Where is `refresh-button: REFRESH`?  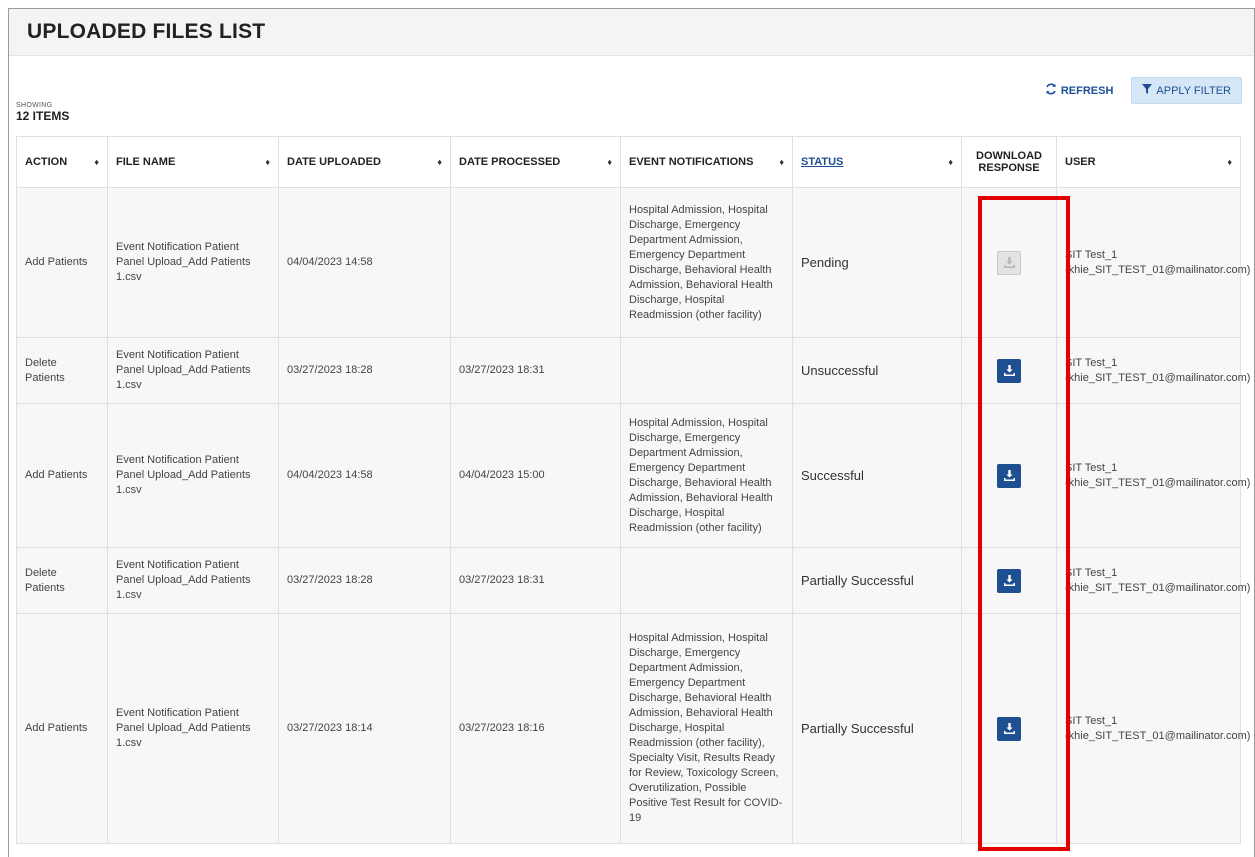
refresh-button: REFRESH is located at coordinates (1079, 90).